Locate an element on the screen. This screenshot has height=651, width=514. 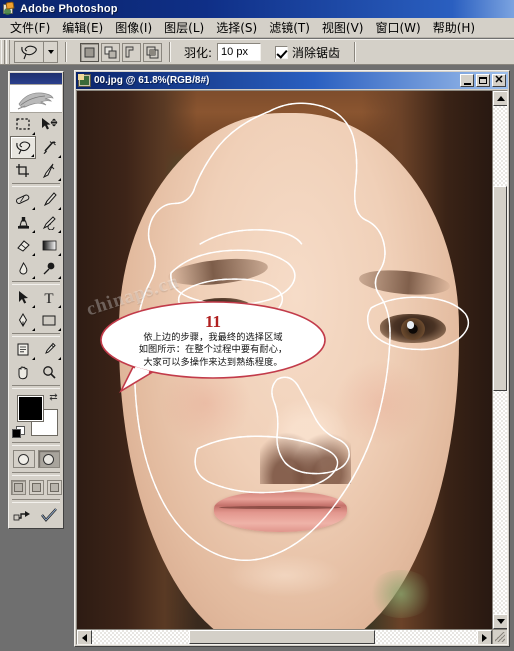
history-brush-tool is located at coordinates (49, 222).